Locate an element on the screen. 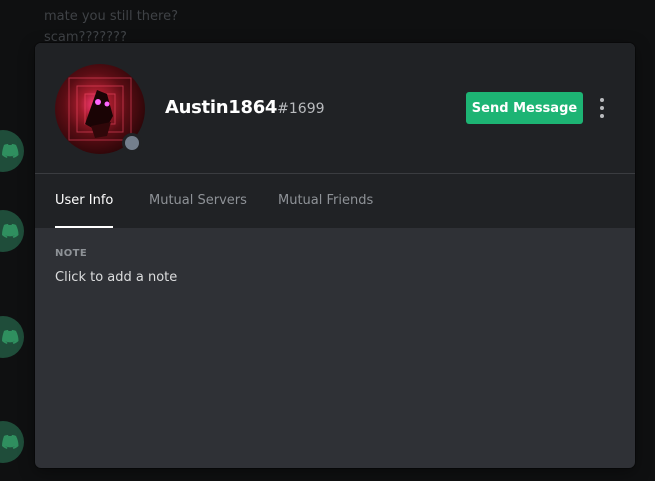  note-input: Click to add a note is located at coordinates (325, 277).